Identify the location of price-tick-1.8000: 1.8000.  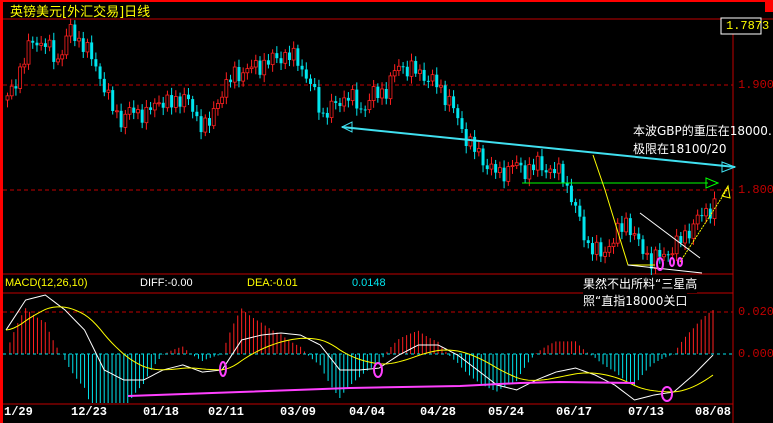
(755, 190).